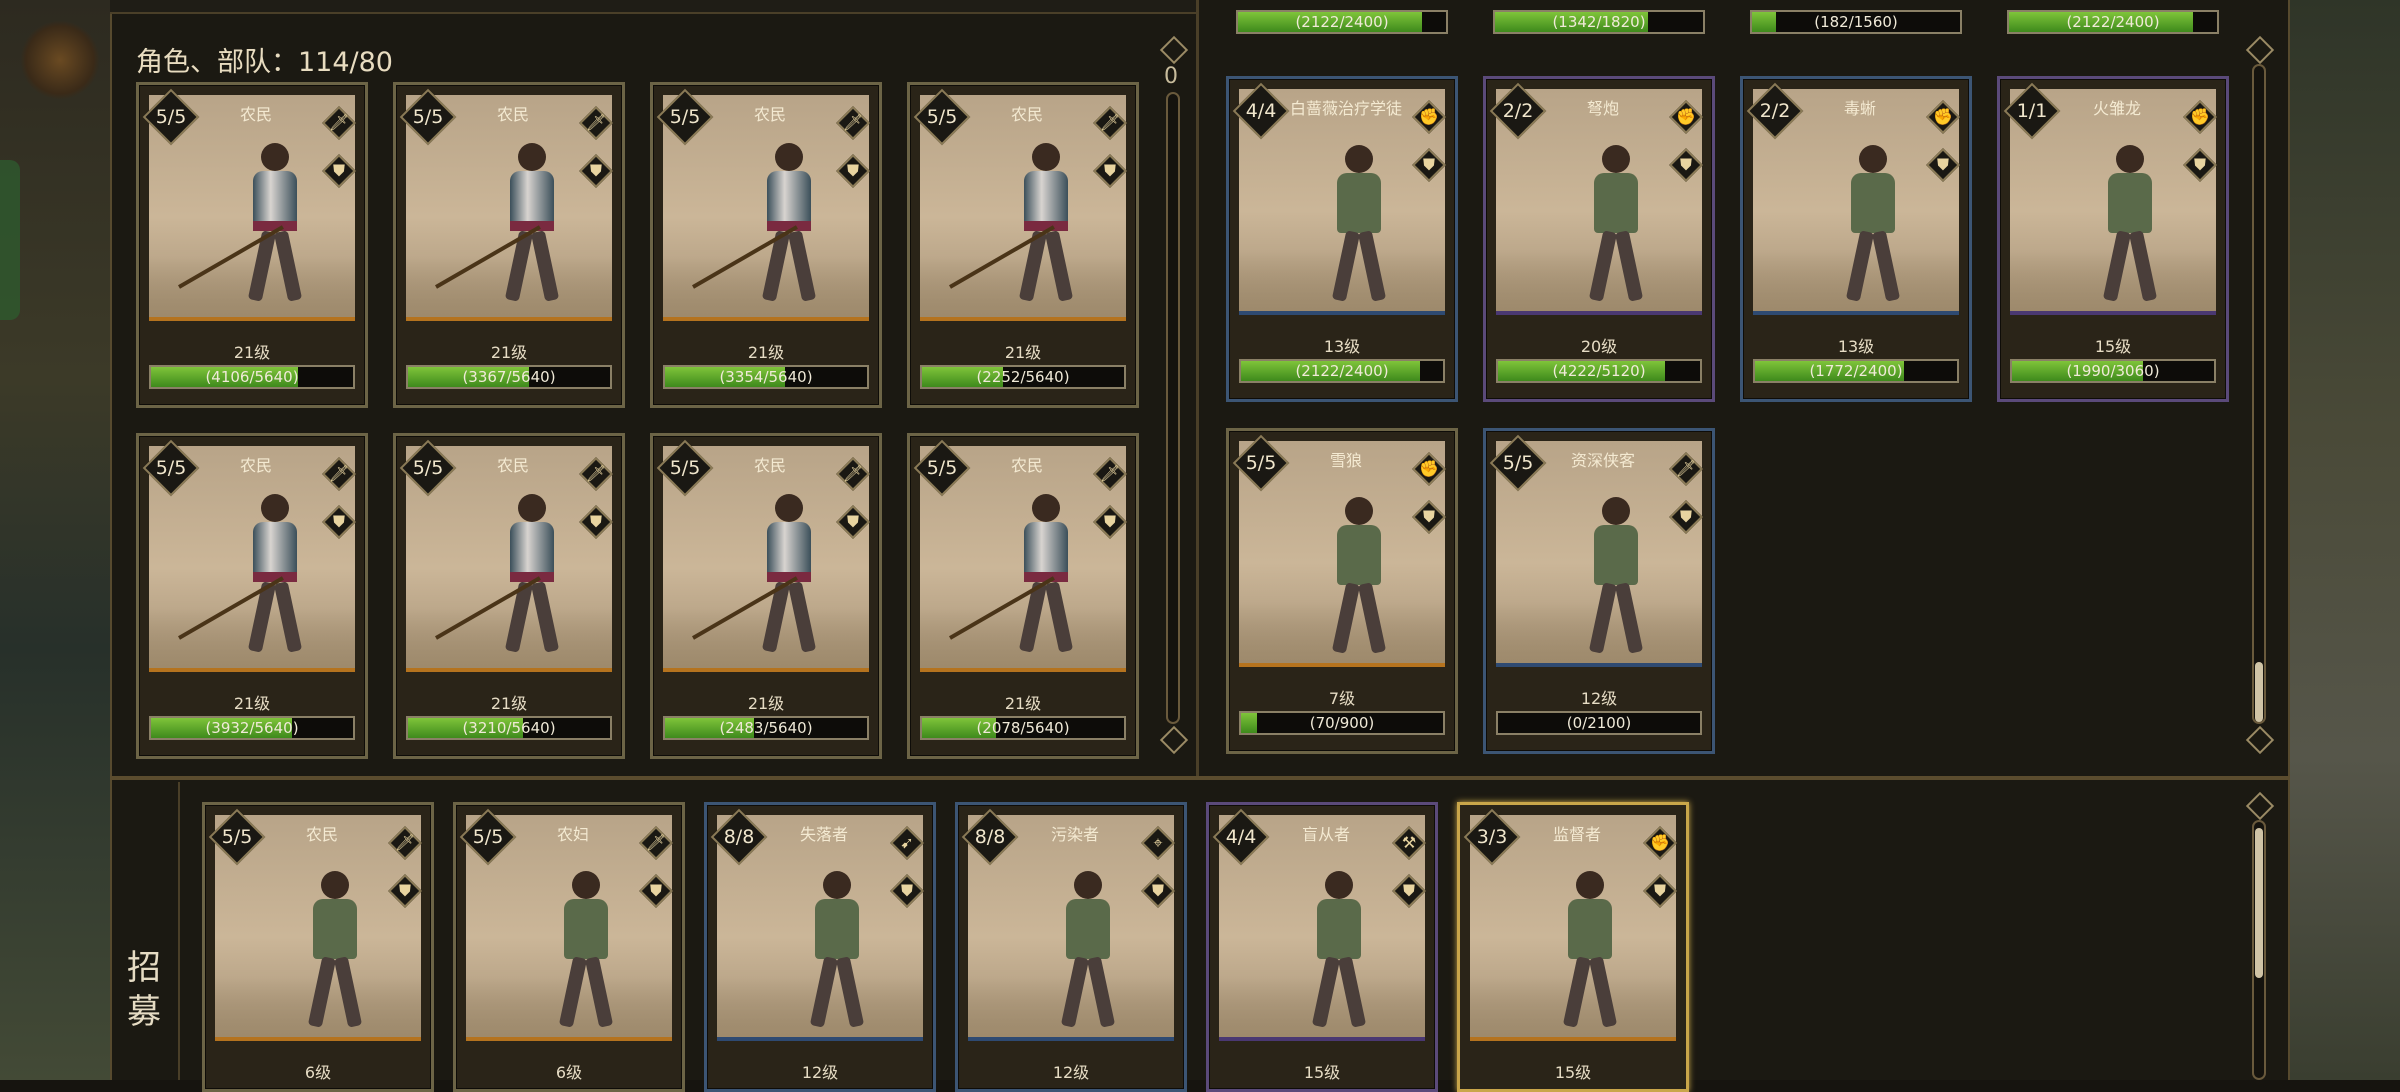 The width and height of the screenshot is (2400, 1092). What do you see at coordinates (2259, 394) in the screenshot?
I see `right-scrollbar` at bounding box center [2259, 394].